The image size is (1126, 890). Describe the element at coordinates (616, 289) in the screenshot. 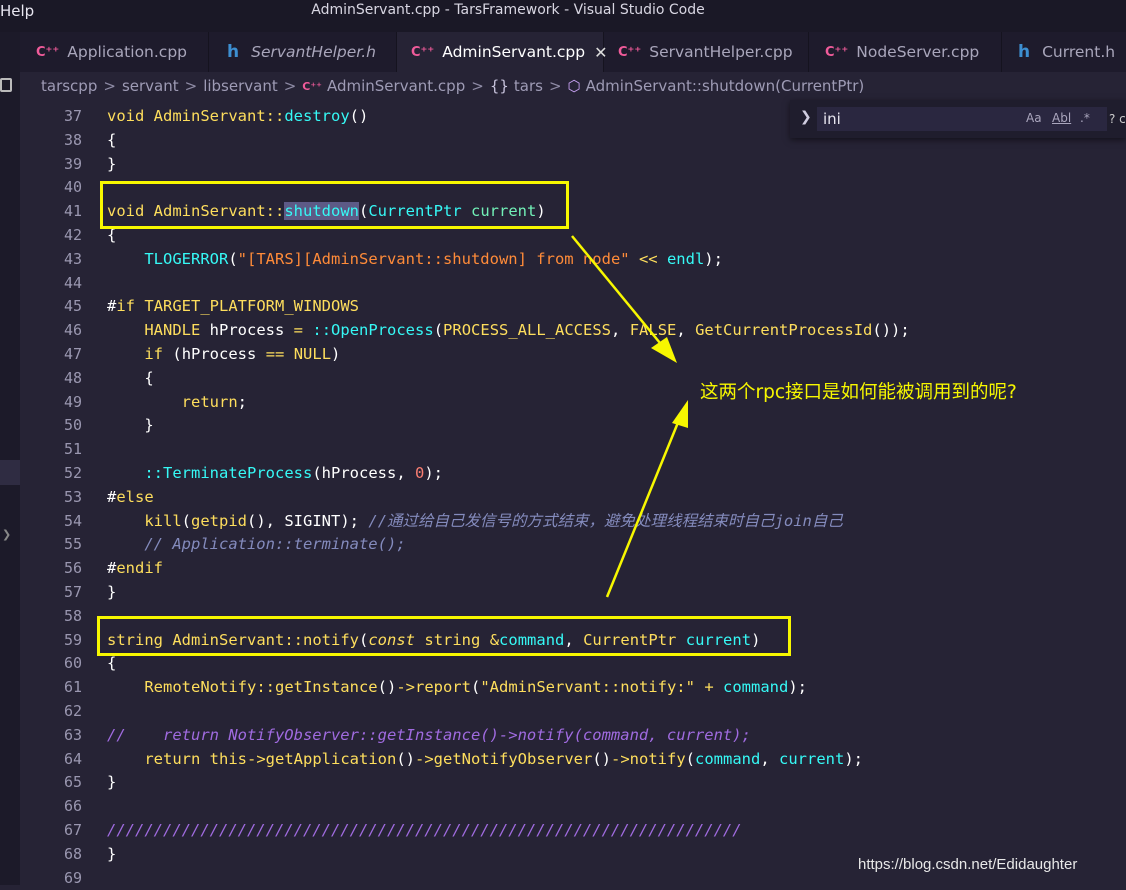

I see `arrow-line-top` at that location.